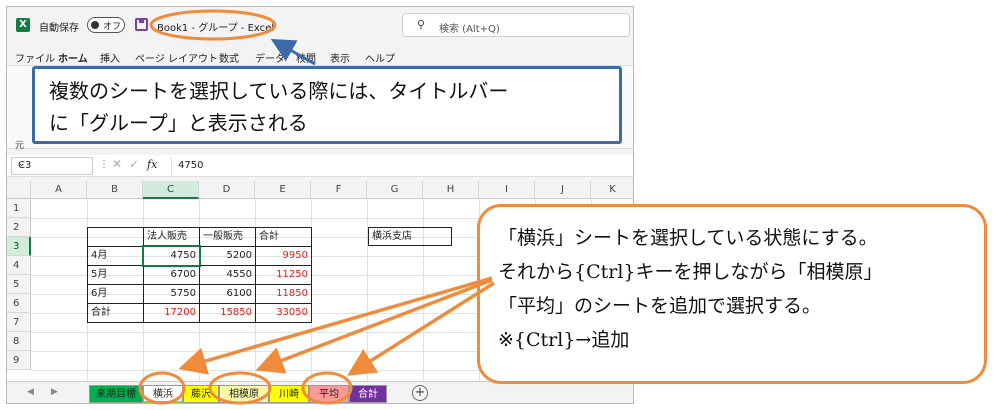  What do you see at coordinates (327, 388) in the screenshot?
I see `average-tab-ellipse` at bounding box center [327, 388].